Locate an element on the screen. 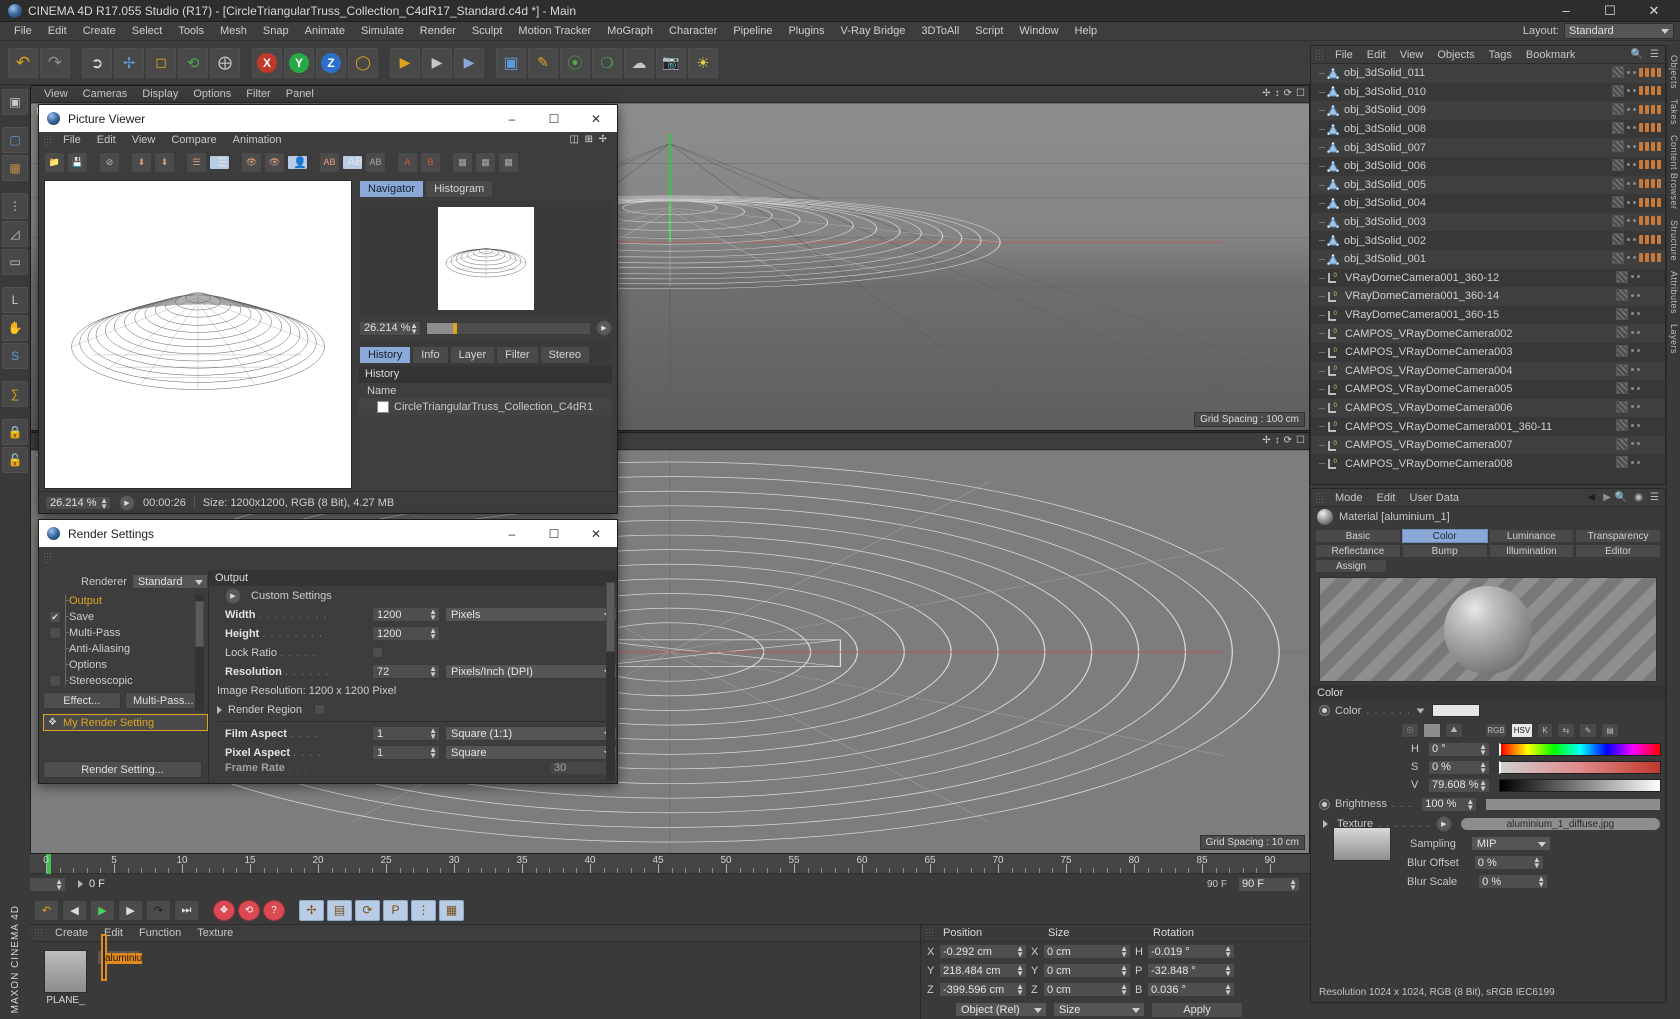 The width and height of the screenshot is (1680, 1019). om-menu-view: View is located at coordinates (1412, 55).